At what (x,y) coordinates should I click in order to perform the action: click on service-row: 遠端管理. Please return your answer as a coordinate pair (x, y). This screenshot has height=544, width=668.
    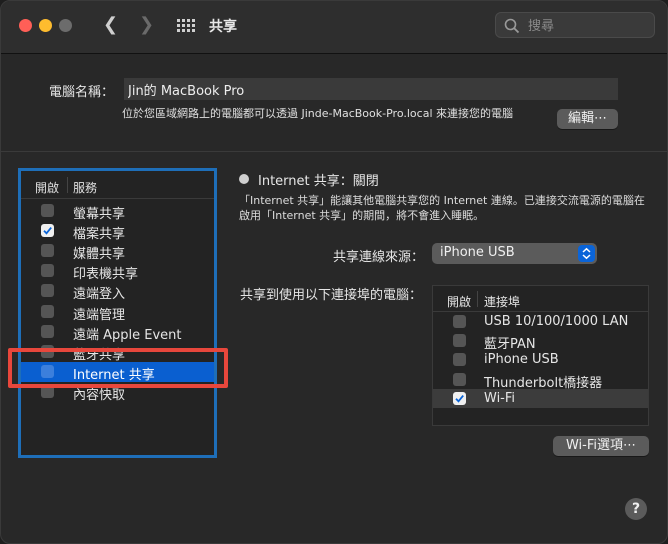
    Looking at the image, I should click on (117, 312).